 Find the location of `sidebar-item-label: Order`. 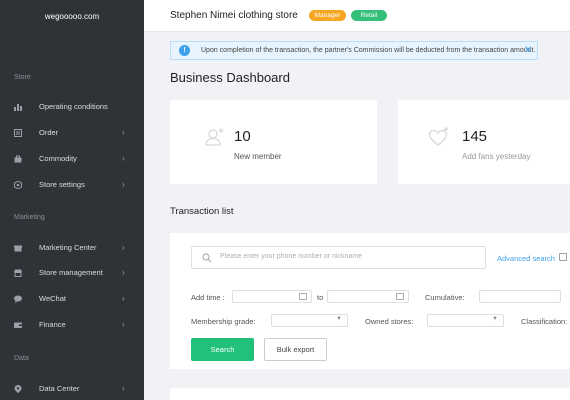

sidebar-item-label: Order is located at coordinates (49, 132).